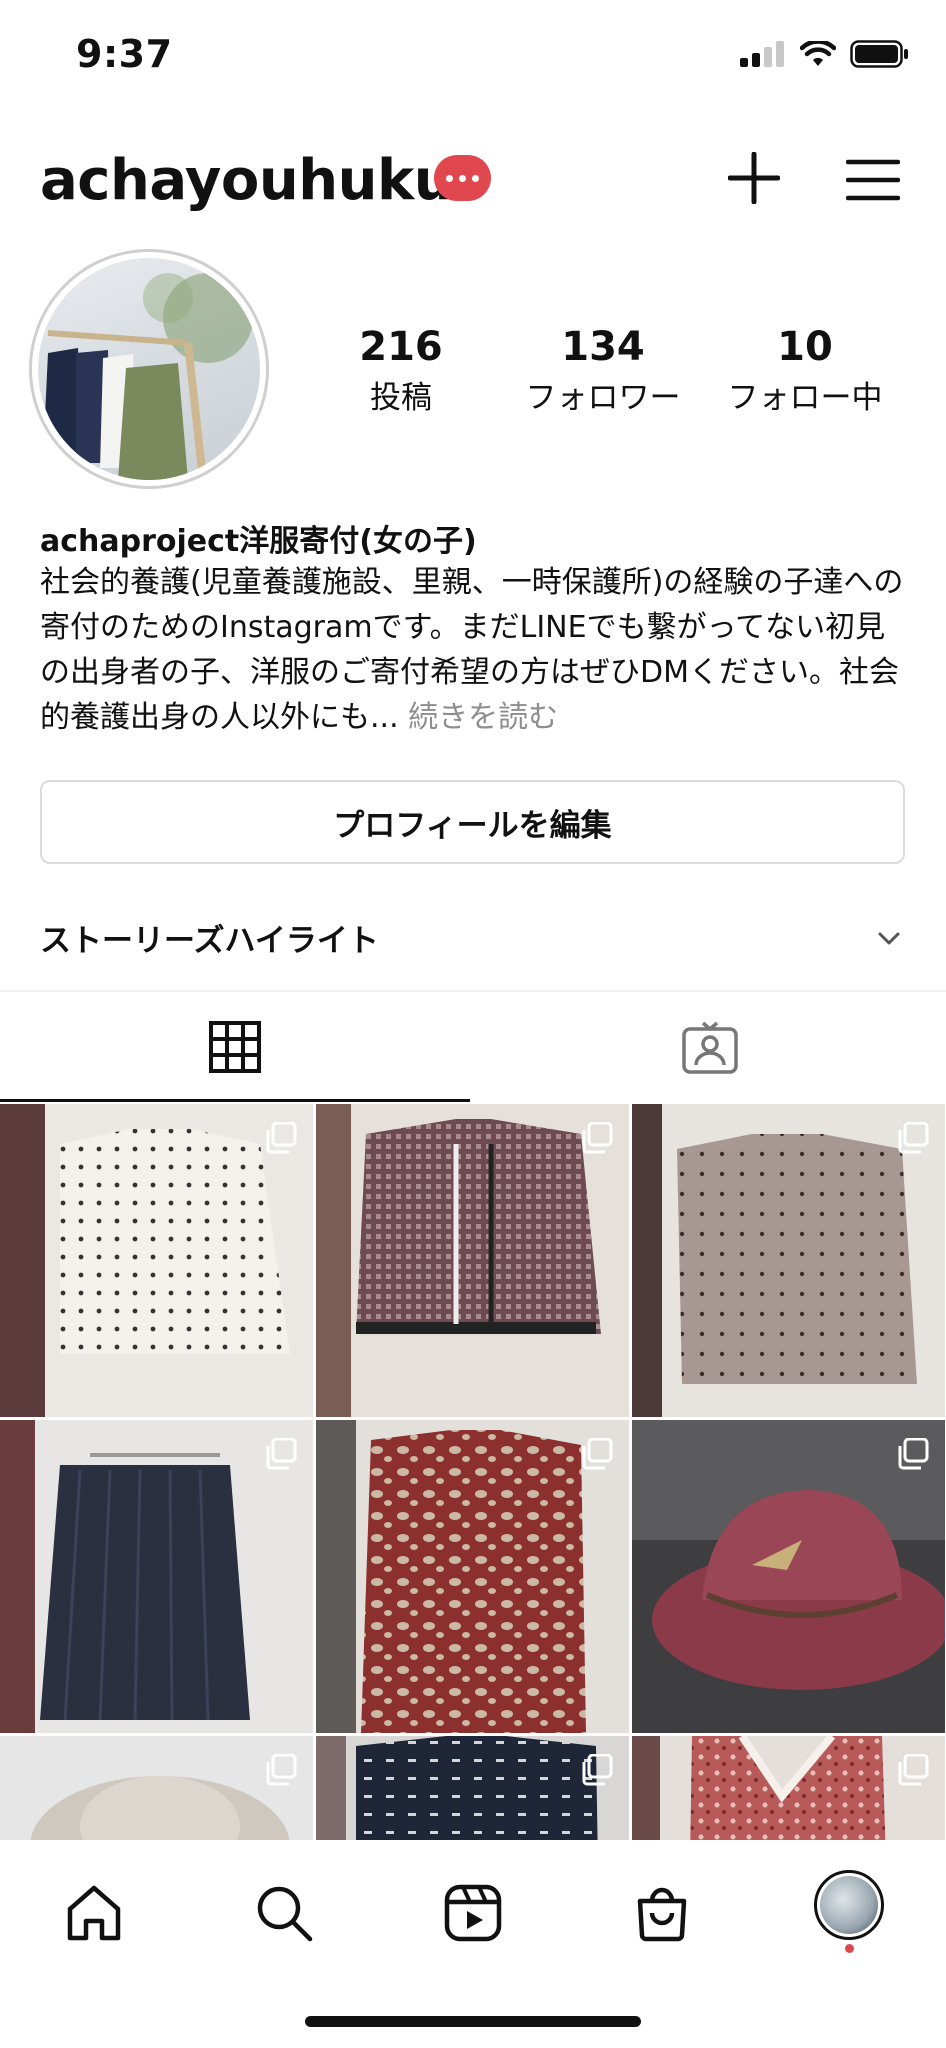 The width and height of the screenshot is (946, 2048). What do you see at coordinates (235, 1100) in the screenshot?
I see `active-tab-indicator` at bounding box center [235, 1100].